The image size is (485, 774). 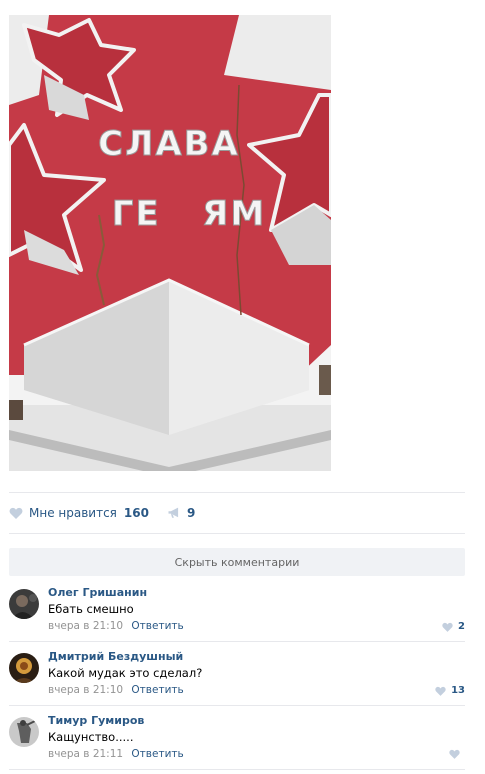 I want to click on comment-like-count: 2, so click(x=461, y=626).